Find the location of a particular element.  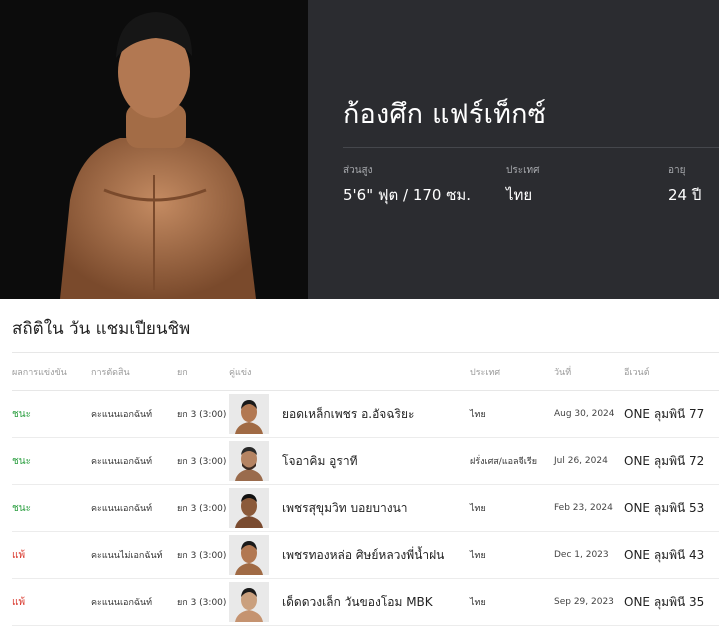

date-cell: Jul 26, 2024 is located at coordinates (589, 461).